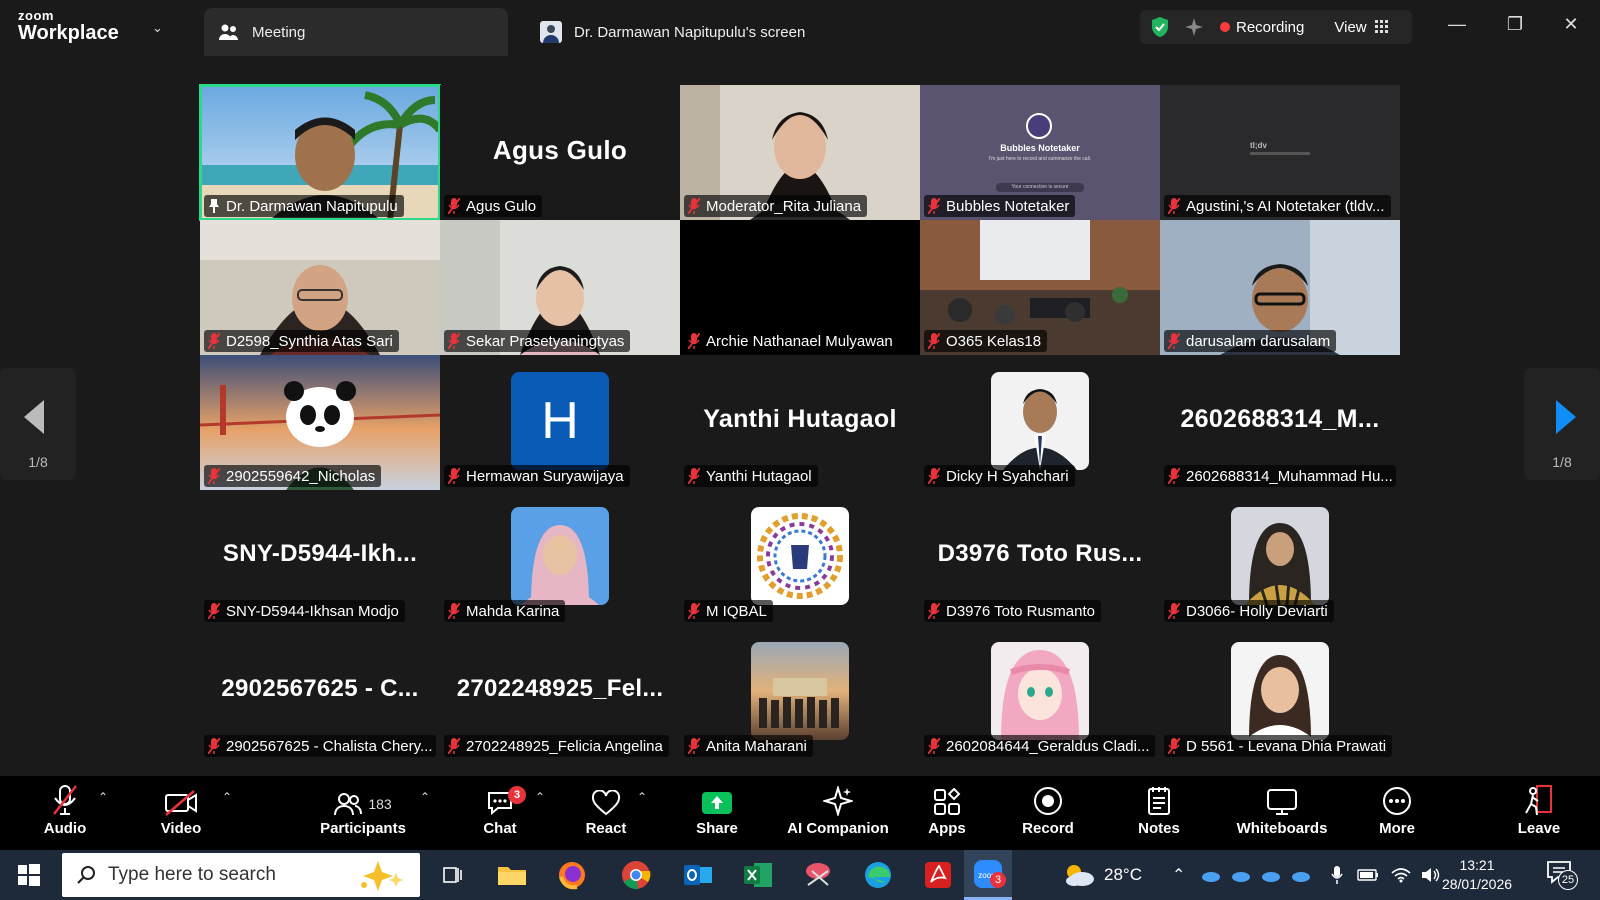 Image resolution: width=1600 pixels, height=900 pixels. What do you see at coordinates (1040, 557) in the screenshot?
I see `video-tile: D3976 Toto Rus... D3976 Toto Rusmanto` at bounding box center [1040, 557].